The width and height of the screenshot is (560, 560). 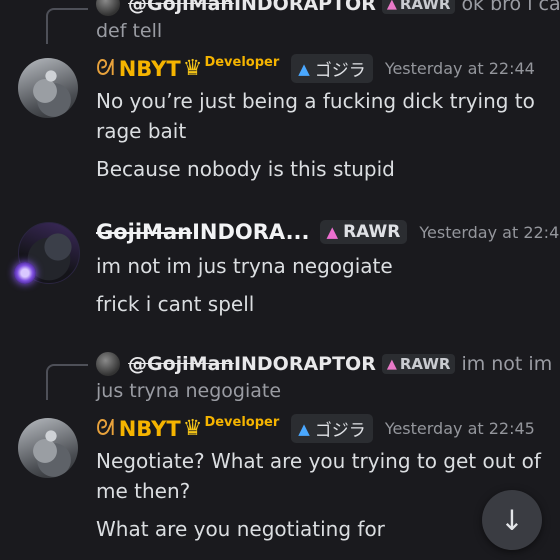 I want to click on reply-text-continued: def tell, so click(x=129, y=31).